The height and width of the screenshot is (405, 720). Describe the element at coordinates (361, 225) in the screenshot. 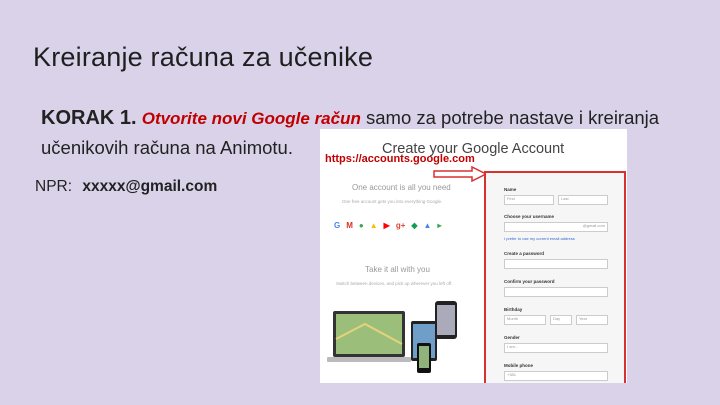

I see `maps-icon: ●` at that location.